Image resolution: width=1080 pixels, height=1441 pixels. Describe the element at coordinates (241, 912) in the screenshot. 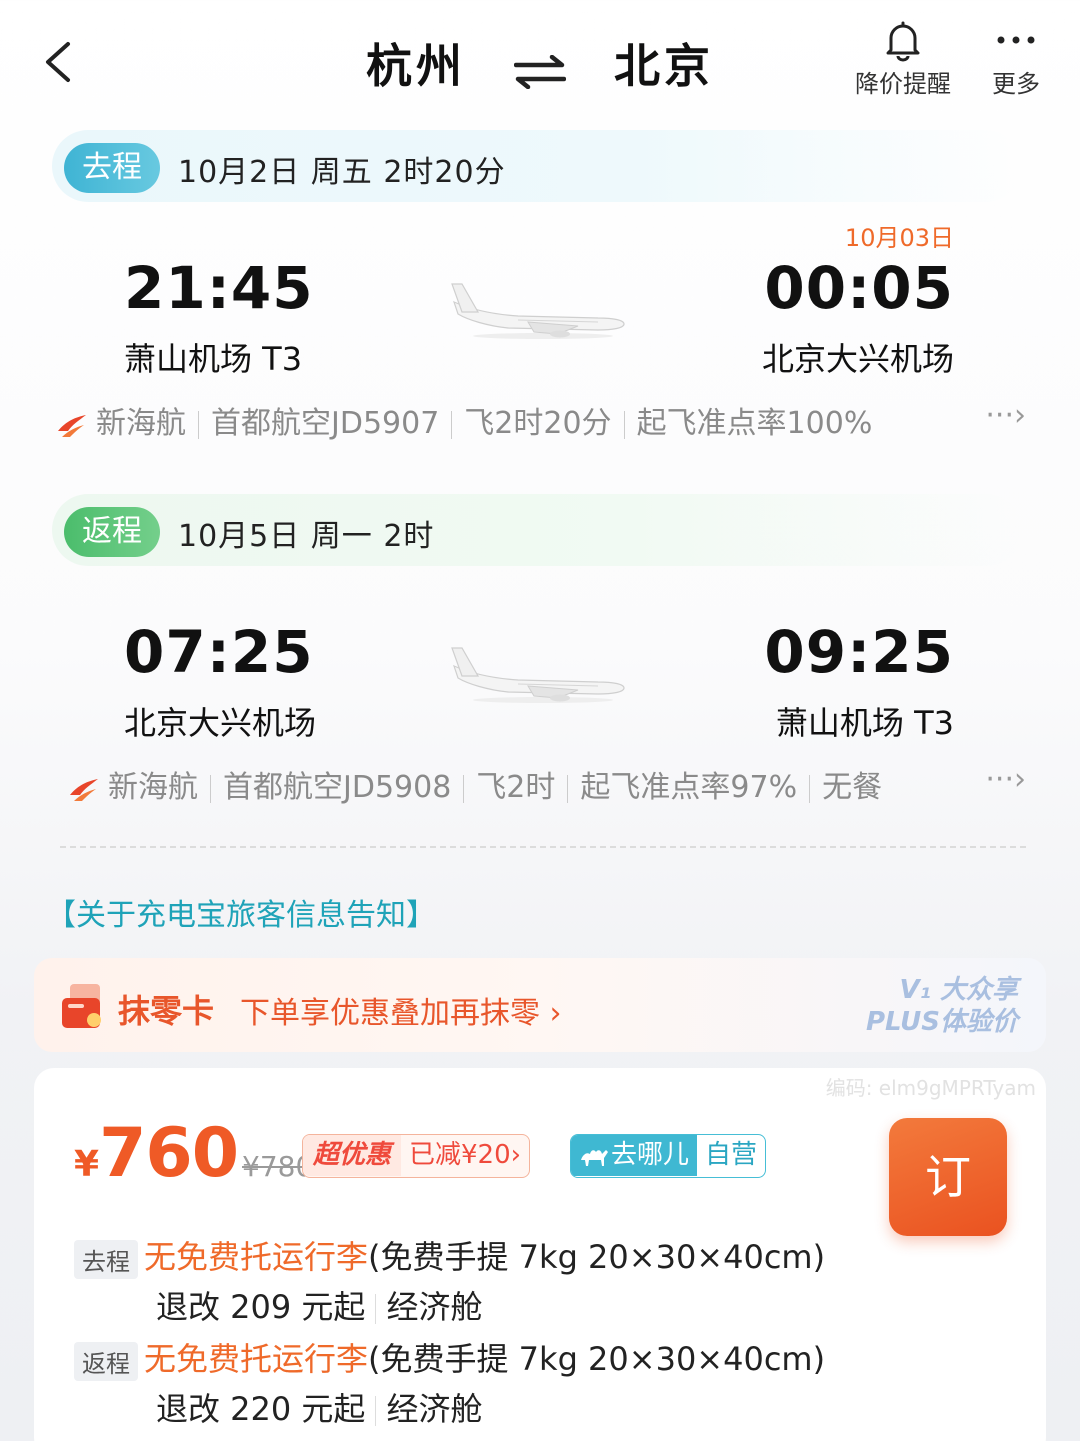

I see `power-bank-notice-link: 【关于充电宝旅客信息告知】` at that location.